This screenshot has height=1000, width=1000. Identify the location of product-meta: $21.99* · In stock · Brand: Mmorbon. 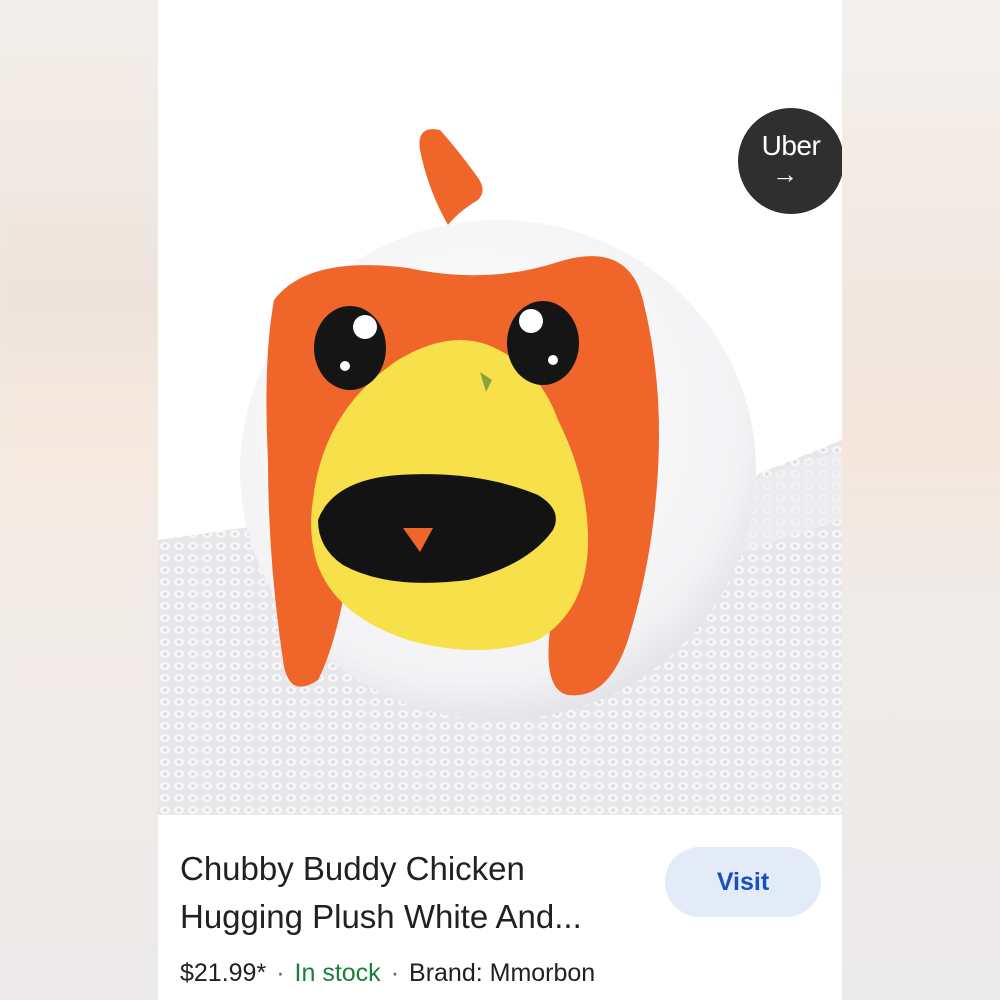
(387, 973).